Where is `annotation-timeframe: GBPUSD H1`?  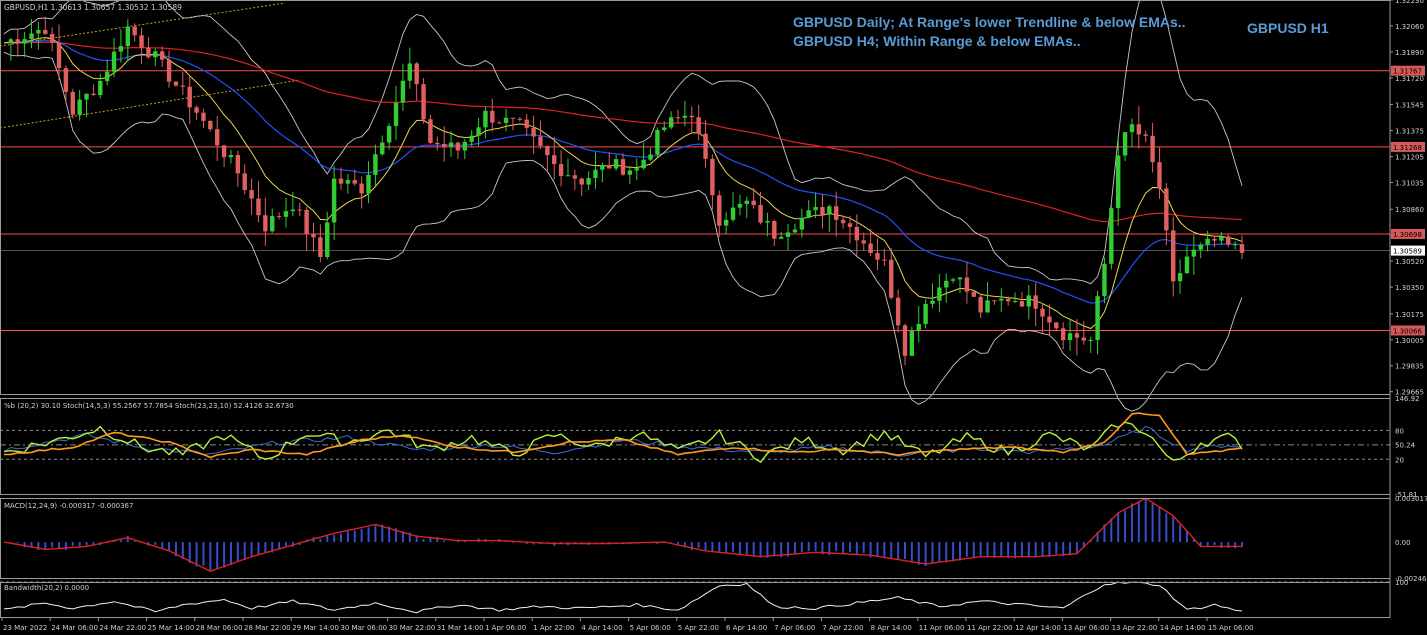
annotation-timeframe: GBPUSD H1 is located at coordinates (1288, 28).